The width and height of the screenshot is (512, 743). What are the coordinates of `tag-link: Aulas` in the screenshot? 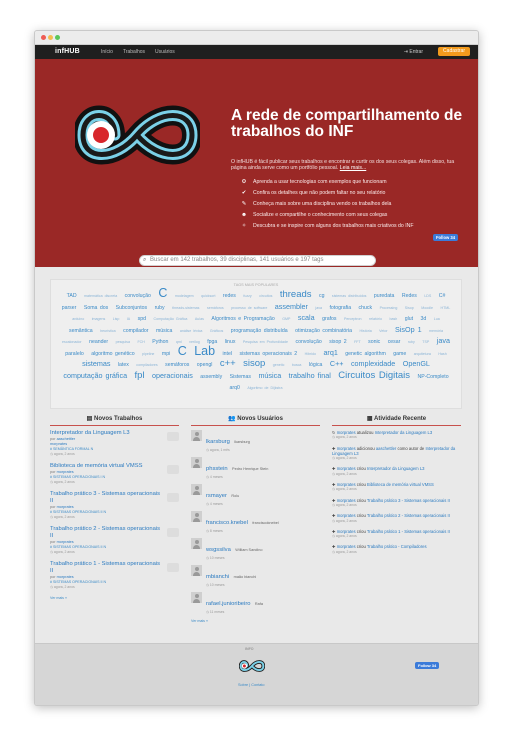 It's located at (199, 319).